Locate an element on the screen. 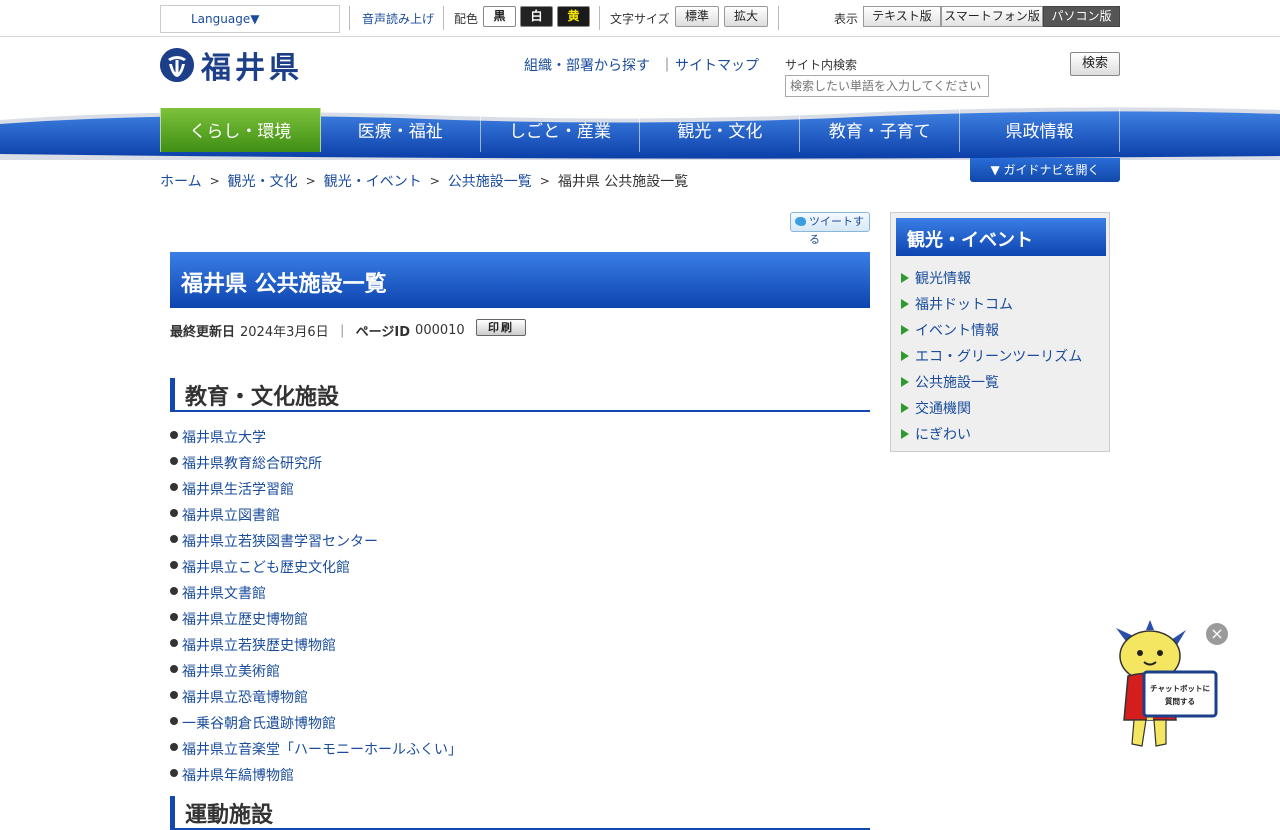  print-button: 印刷 is located at coordinates (501, 327).